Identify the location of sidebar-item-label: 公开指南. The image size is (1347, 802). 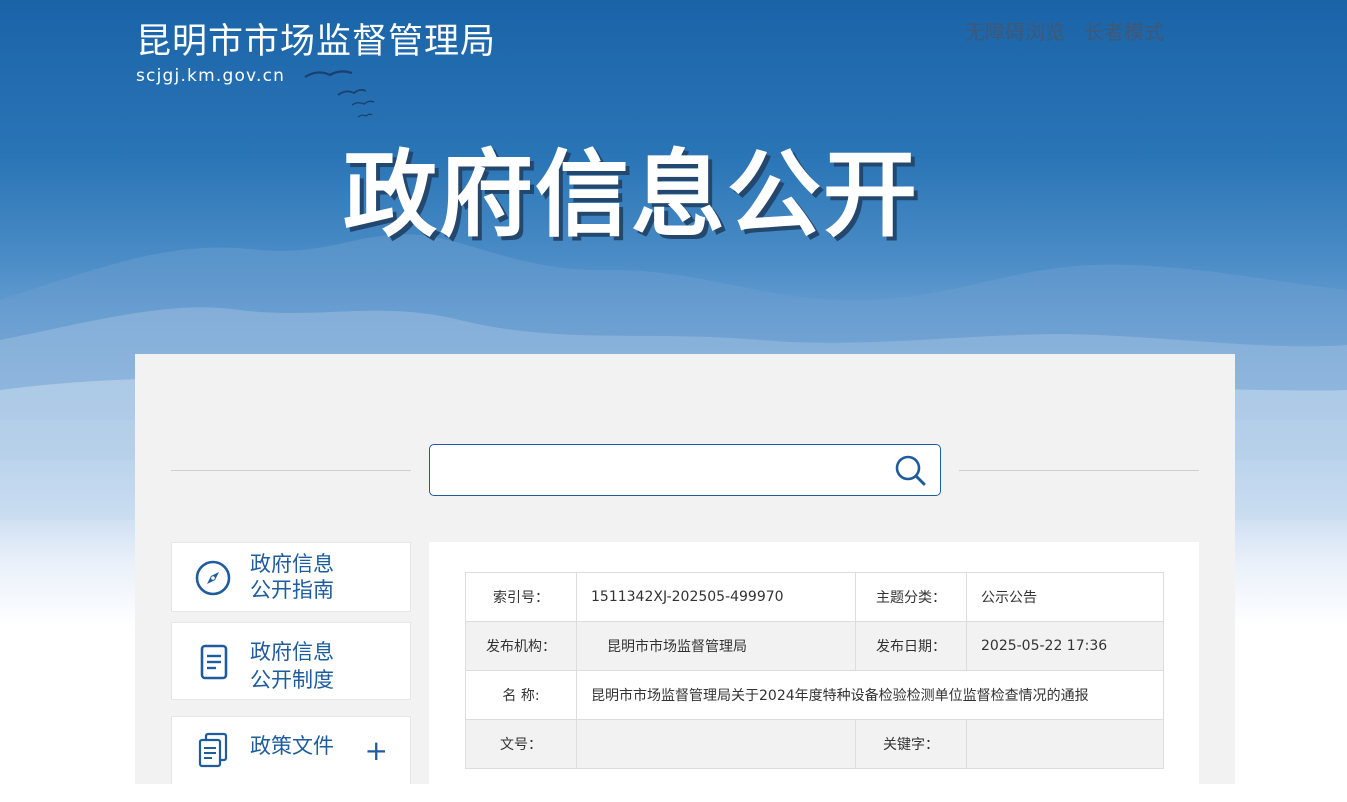
(292, 590).